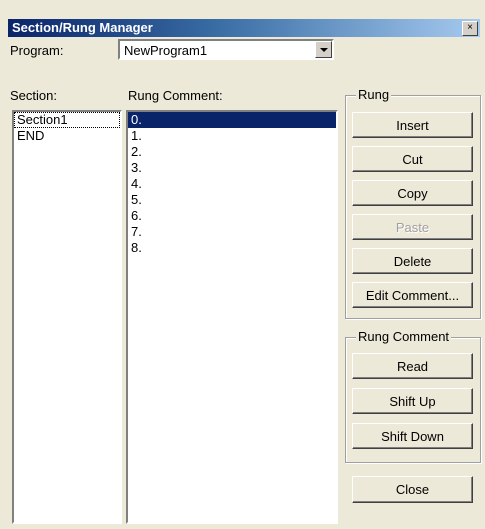 Image resolution: width=485 pixels, height=529 pixels. Describe the element at coordinates (412, 261) in the screenshot. I see `delete-button: Delete` at that location.